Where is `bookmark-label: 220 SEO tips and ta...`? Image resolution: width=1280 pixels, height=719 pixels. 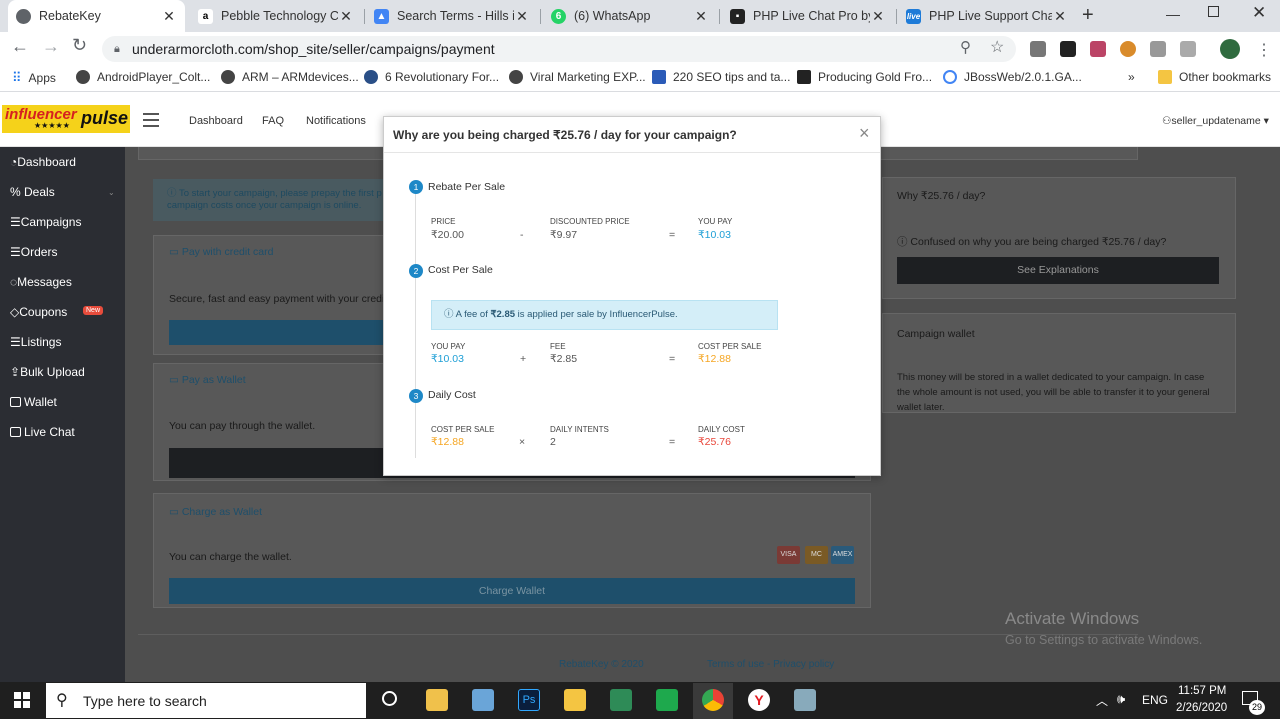 bookmark-label: 220 SEO tips and ta... is located at coordinates (732, 77).